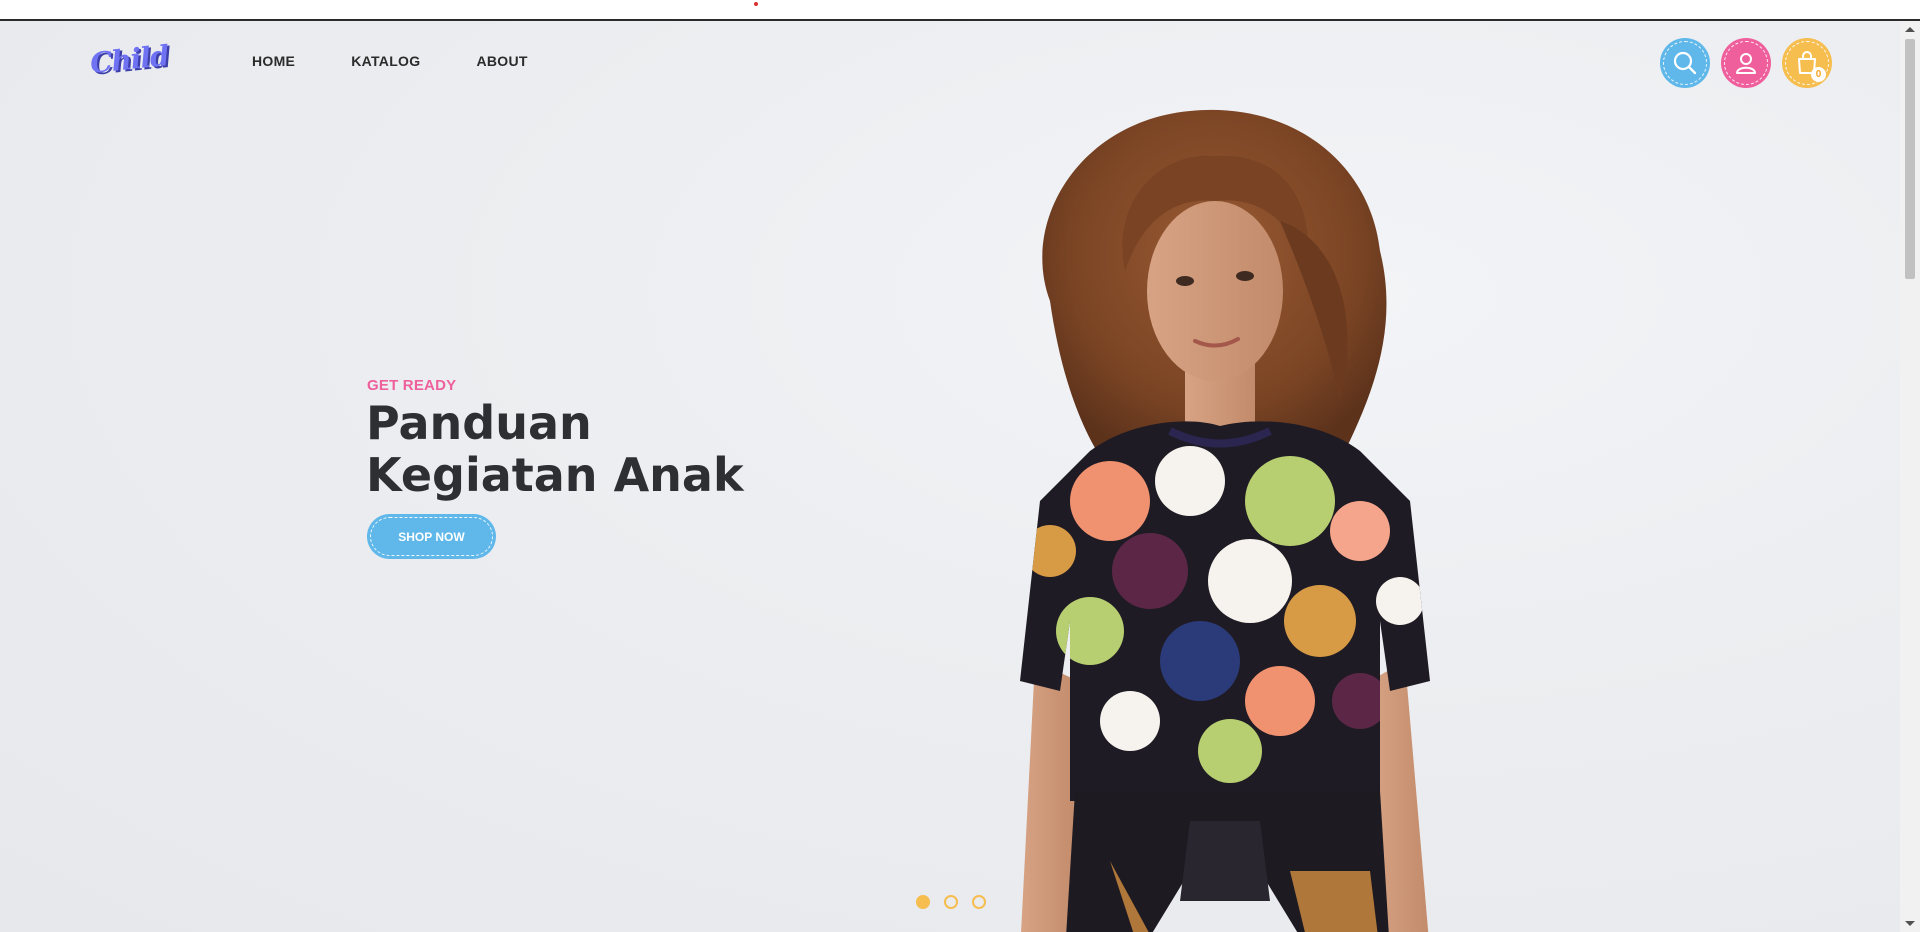  What do you see at coordinates (1807, 63) in the screenshot?
I see `cart-button: 0` at bounding box center [1807, 63].